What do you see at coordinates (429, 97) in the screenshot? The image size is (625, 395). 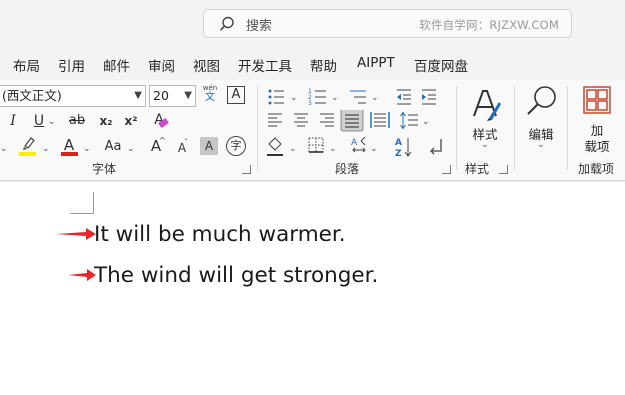 I see `increase-indent-icon` at bounding box center [429, 97].